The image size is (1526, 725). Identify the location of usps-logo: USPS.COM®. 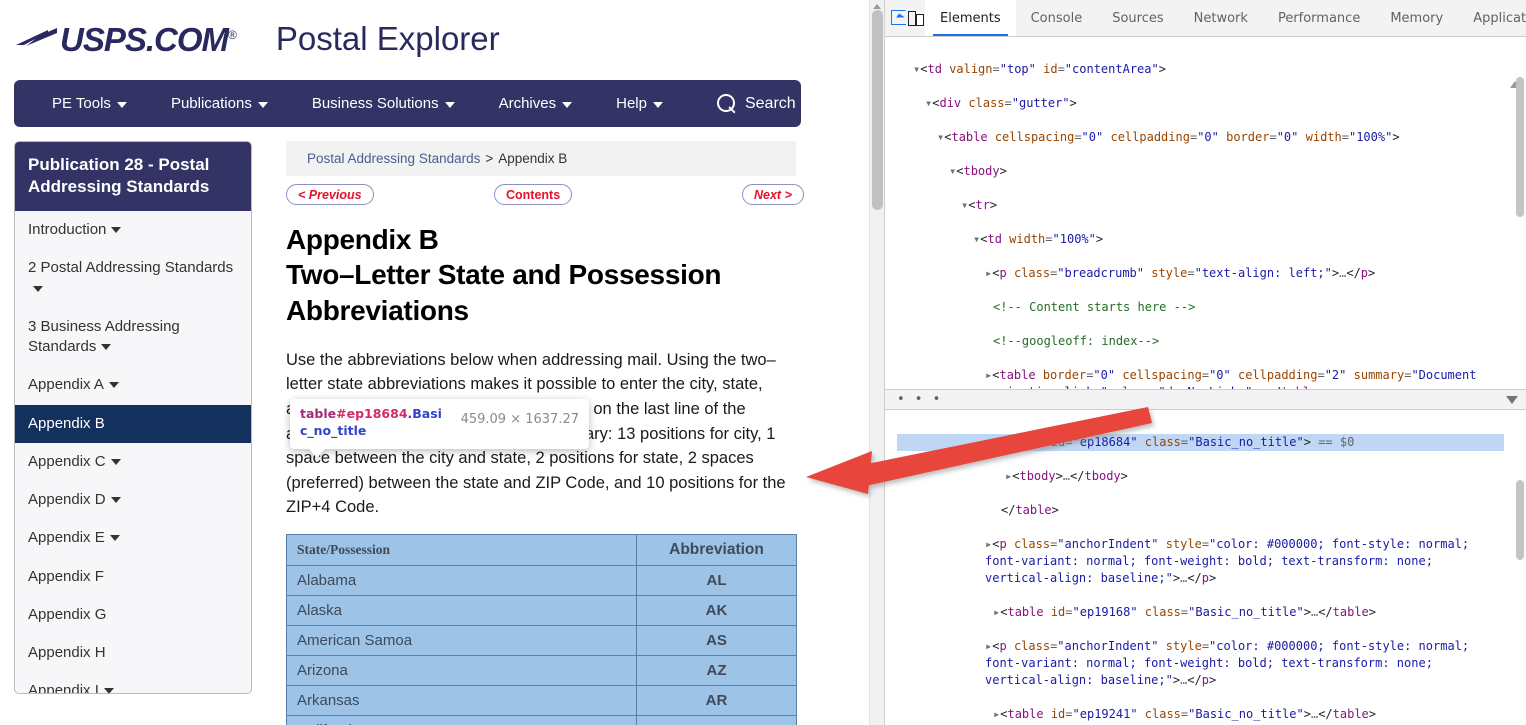
(125, 39).